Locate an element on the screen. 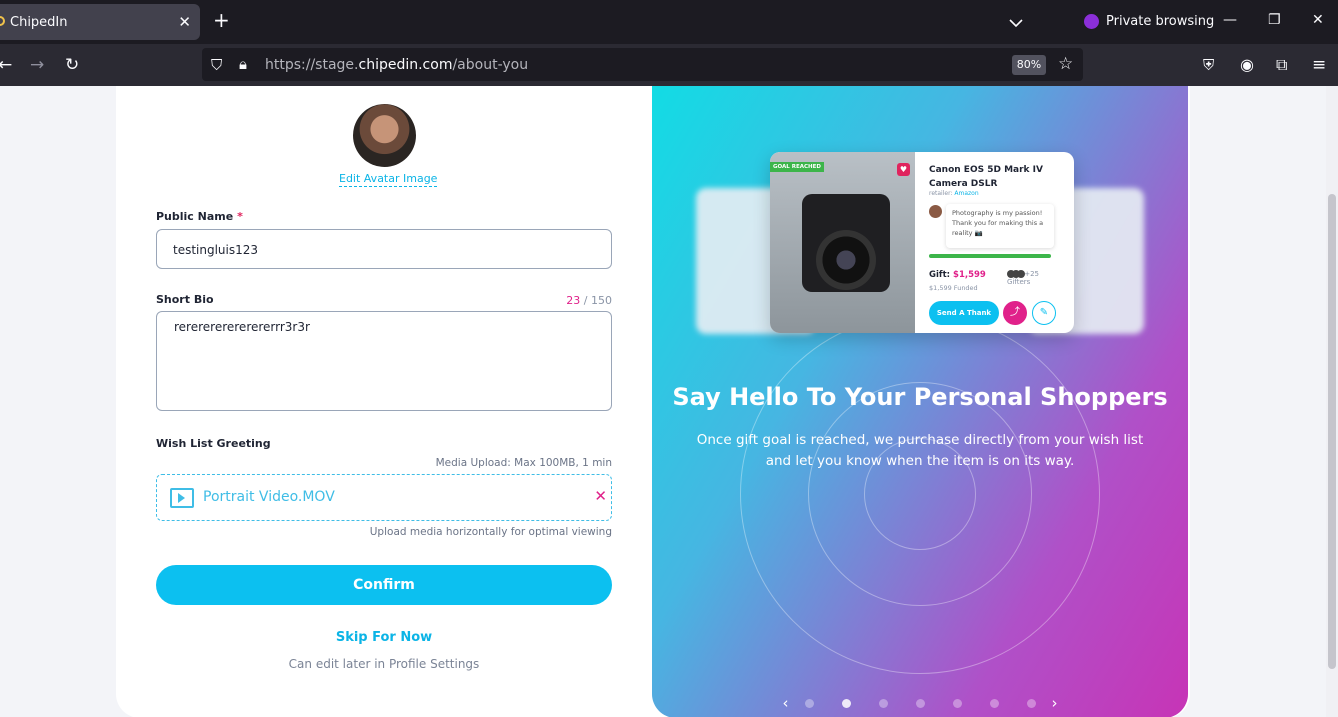 This screenshot has width=1338, height=717. message-avatar is located at coordinates (935, 211).